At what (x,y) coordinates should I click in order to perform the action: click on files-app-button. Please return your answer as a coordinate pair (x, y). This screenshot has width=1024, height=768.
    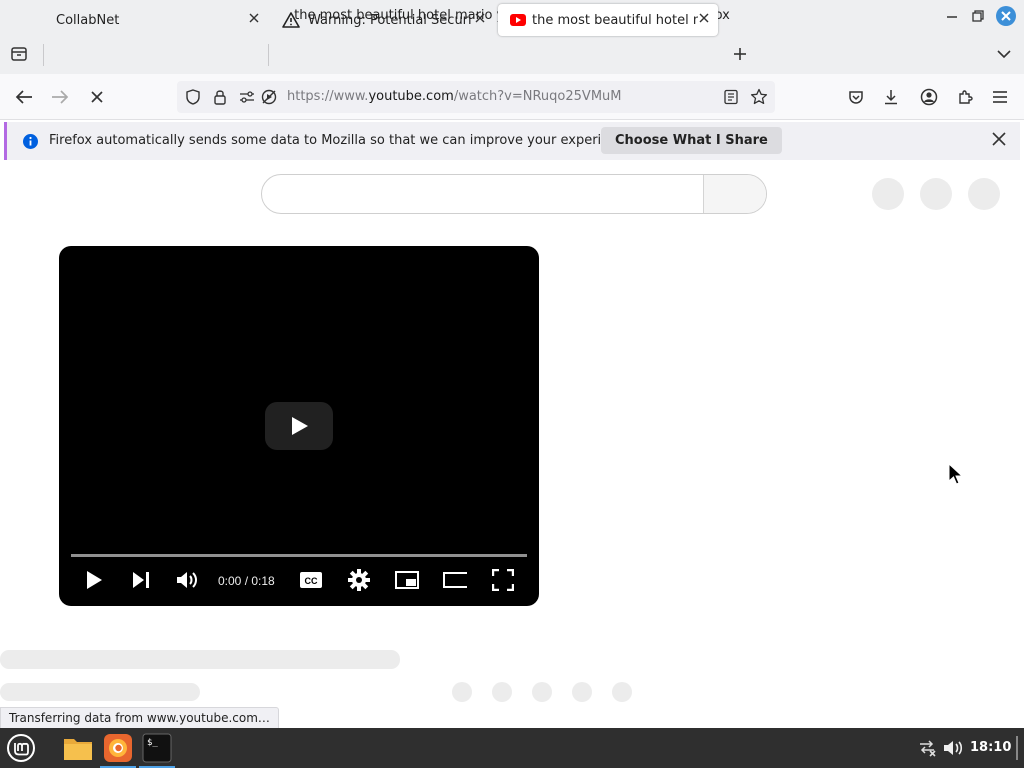
    Looking at the image, I should click on (78, 748).